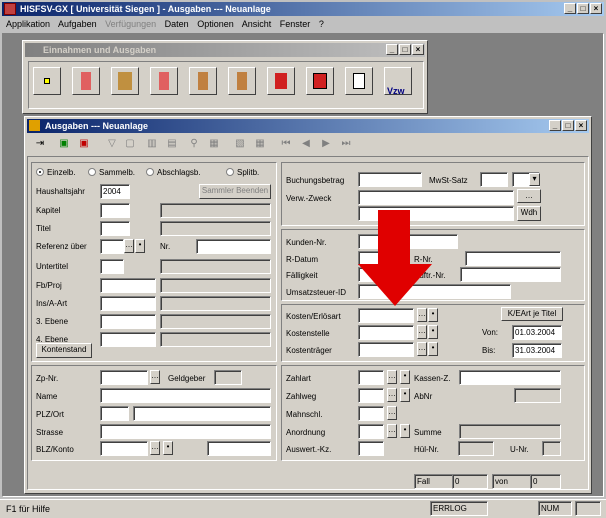  What do you see at coordinates (371, 395) in the screenshot?
I see `zahlweg-input` at bounding box center [371, 395].